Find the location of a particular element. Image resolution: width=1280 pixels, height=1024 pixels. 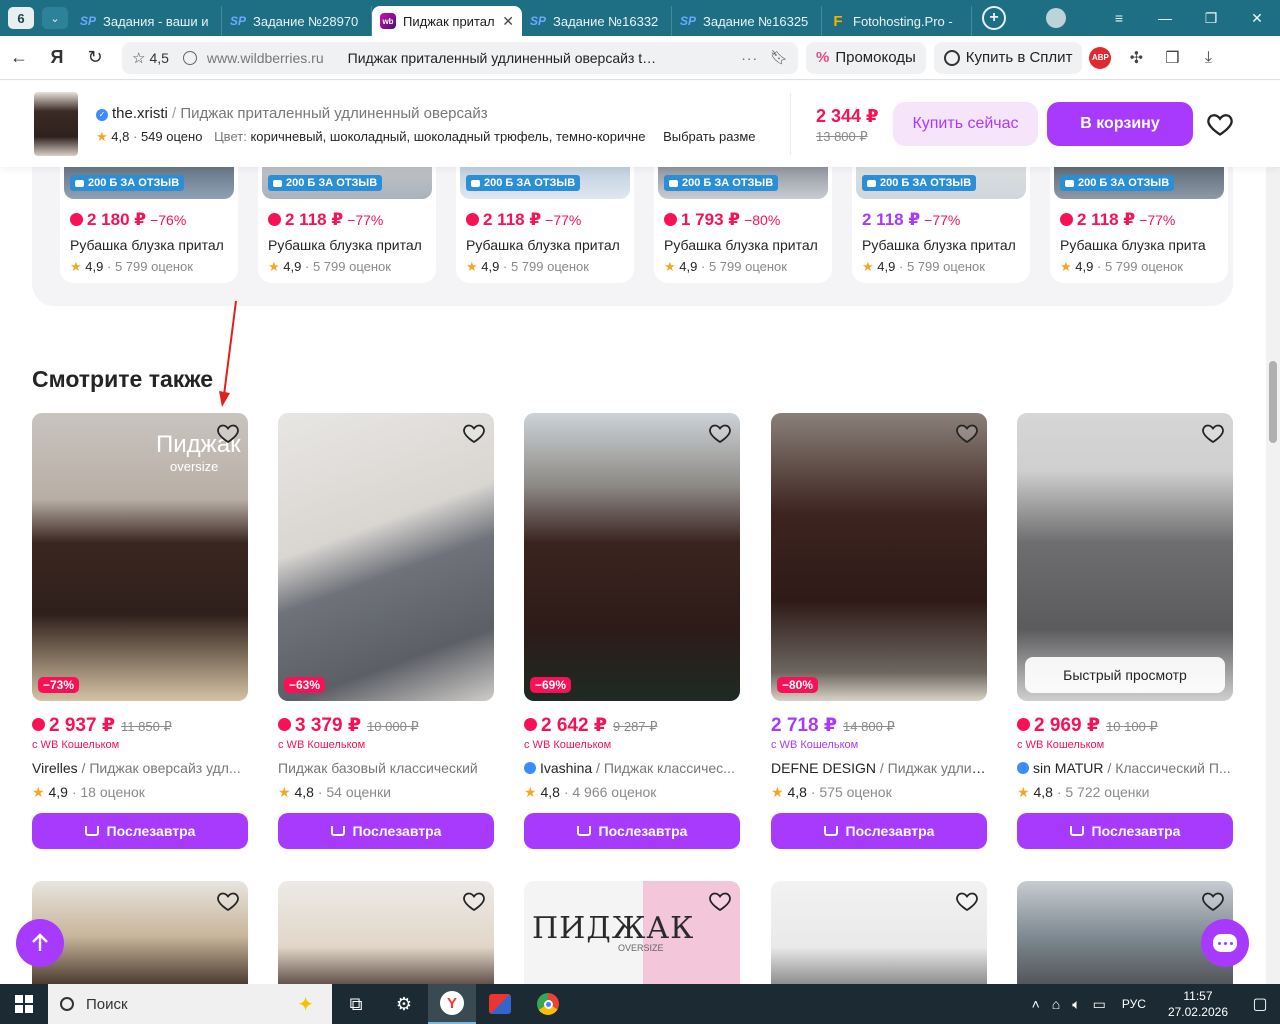

browser-tab: F Fotohosting.Pro - is located at coordinates (897, 21).